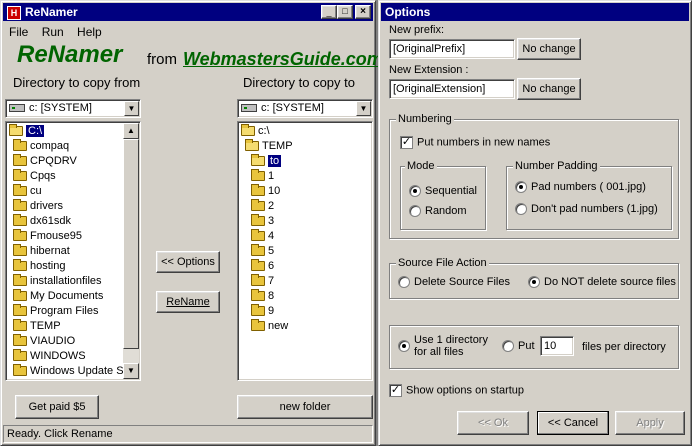  Describe the element at coordinates (73, 108) in the screenshot. I see `from-drive-select: c: [SYSTEM] ▼` at that location.